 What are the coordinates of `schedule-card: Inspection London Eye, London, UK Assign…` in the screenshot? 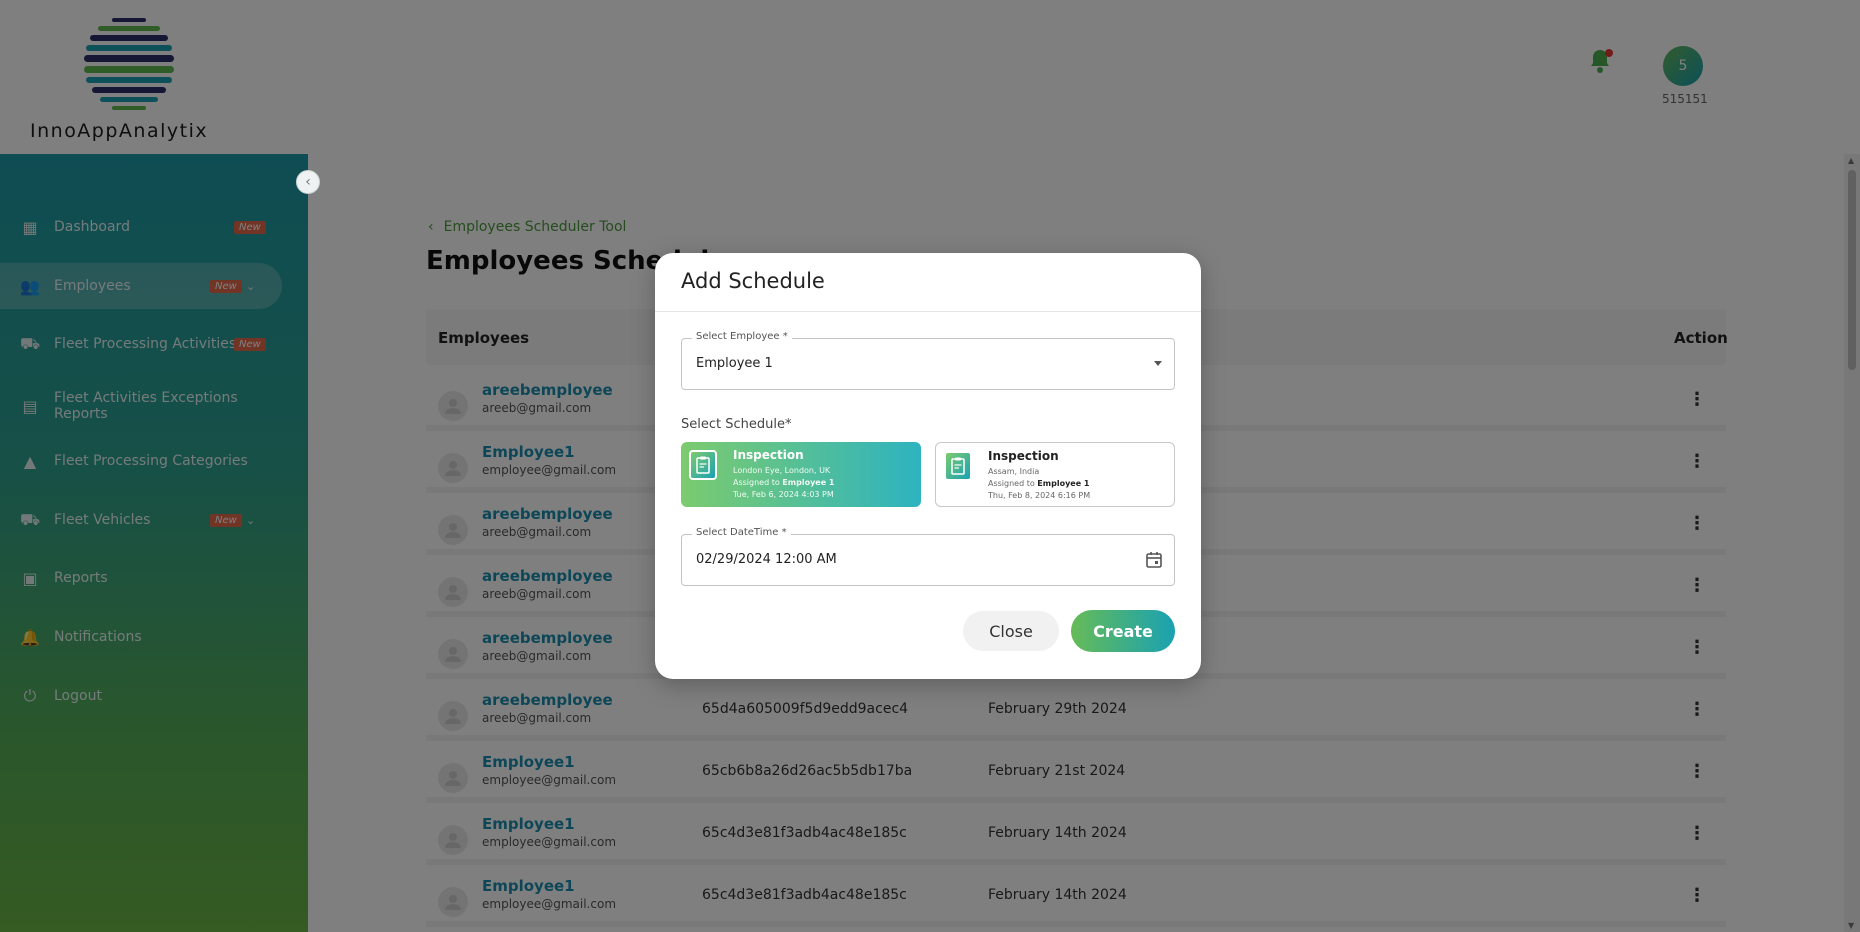 It's located at (801, 474).